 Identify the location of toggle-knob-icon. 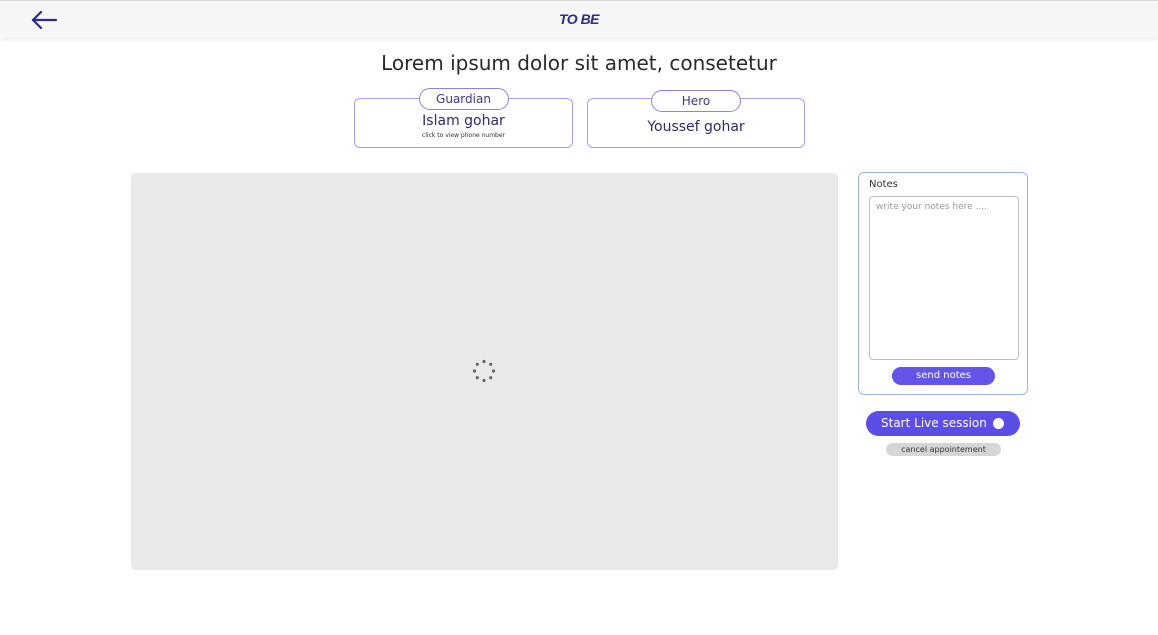
(998, 423).